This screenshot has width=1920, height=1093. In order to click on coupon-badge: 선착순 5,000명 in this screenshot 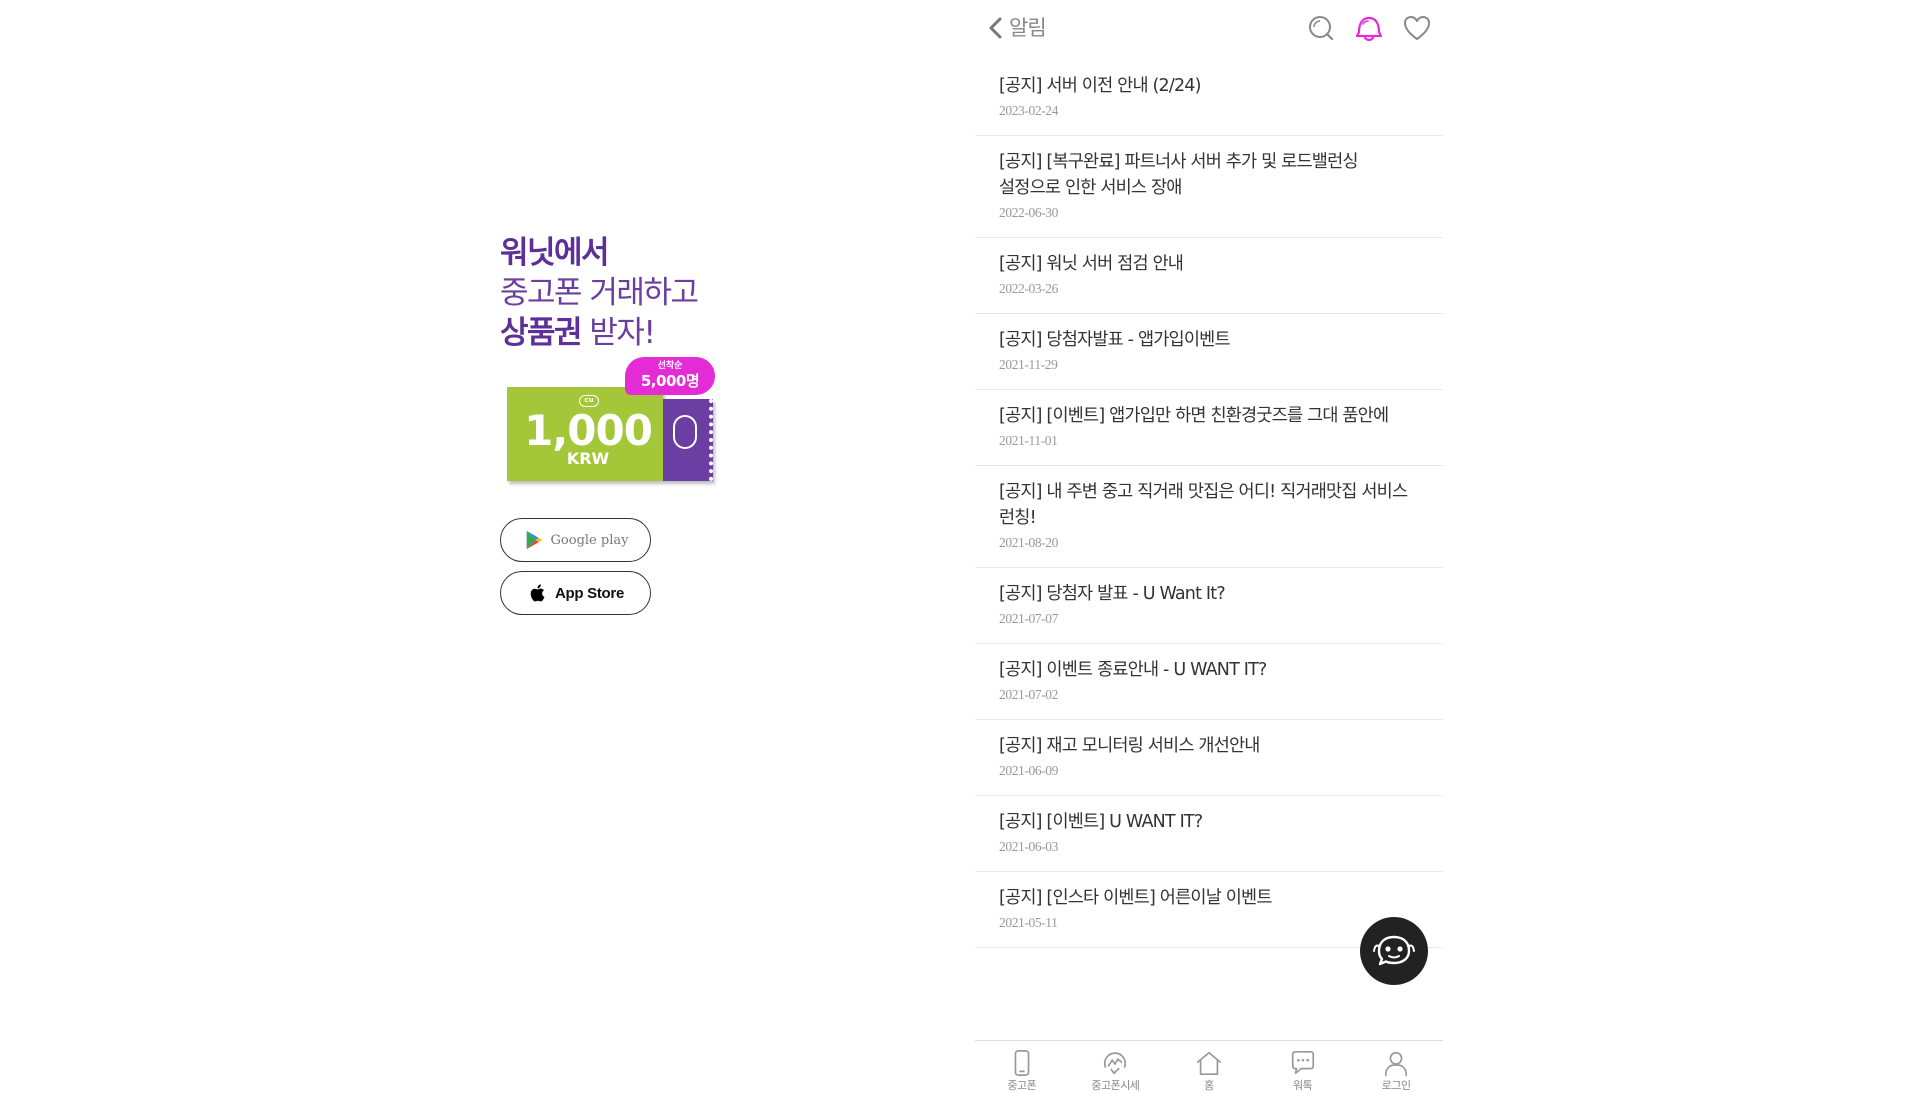, I will do `click(670, 376)`.